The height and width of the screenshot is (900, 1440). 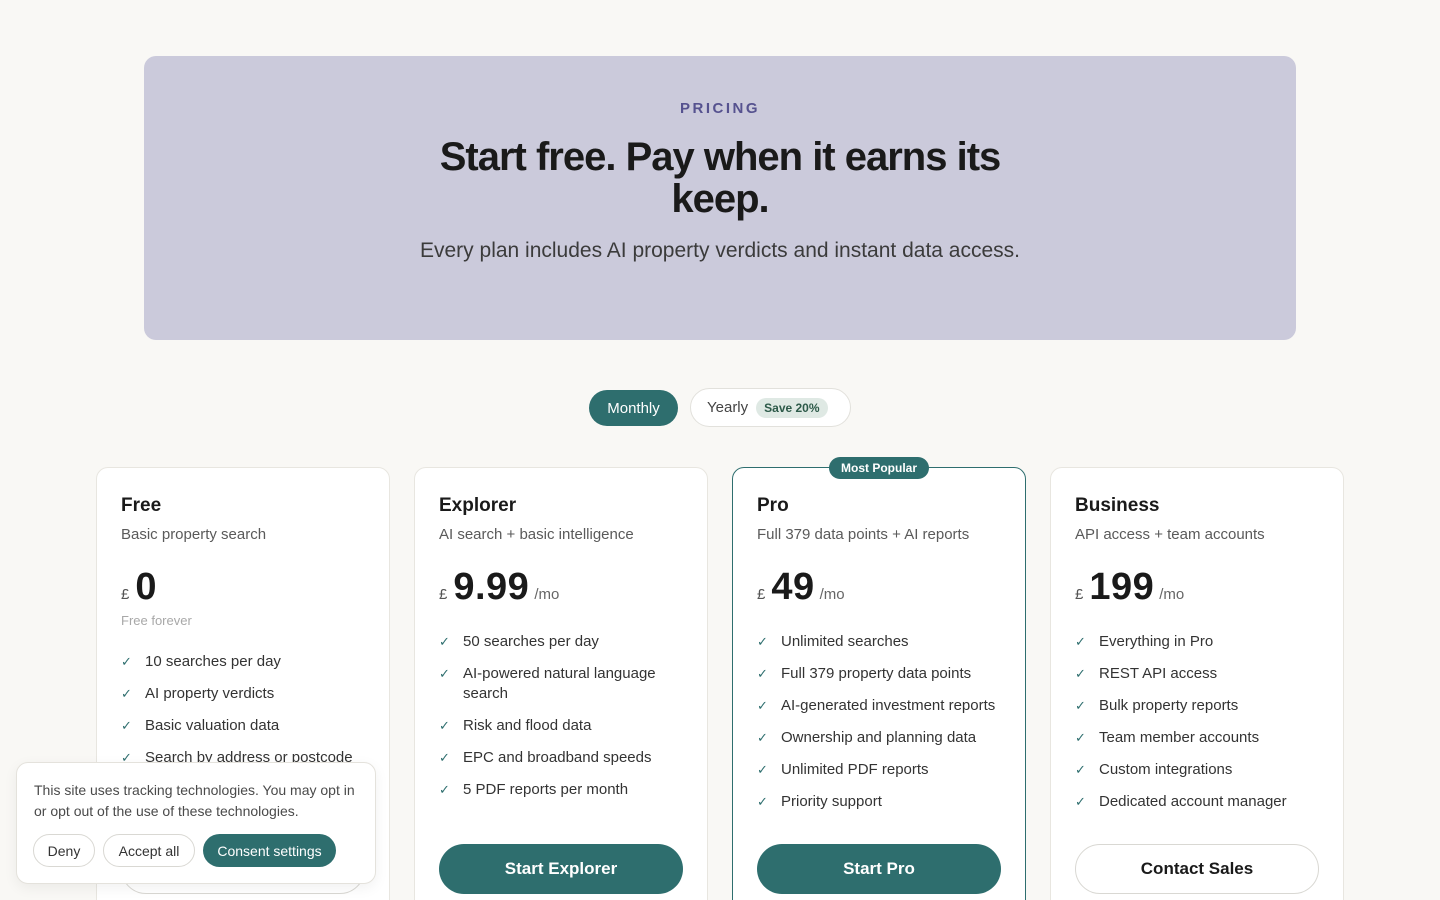 What do you see at coordinates (478, 505) in the screenshot?
I see `plan-name: Explorer` at bounding box center [478, 505].